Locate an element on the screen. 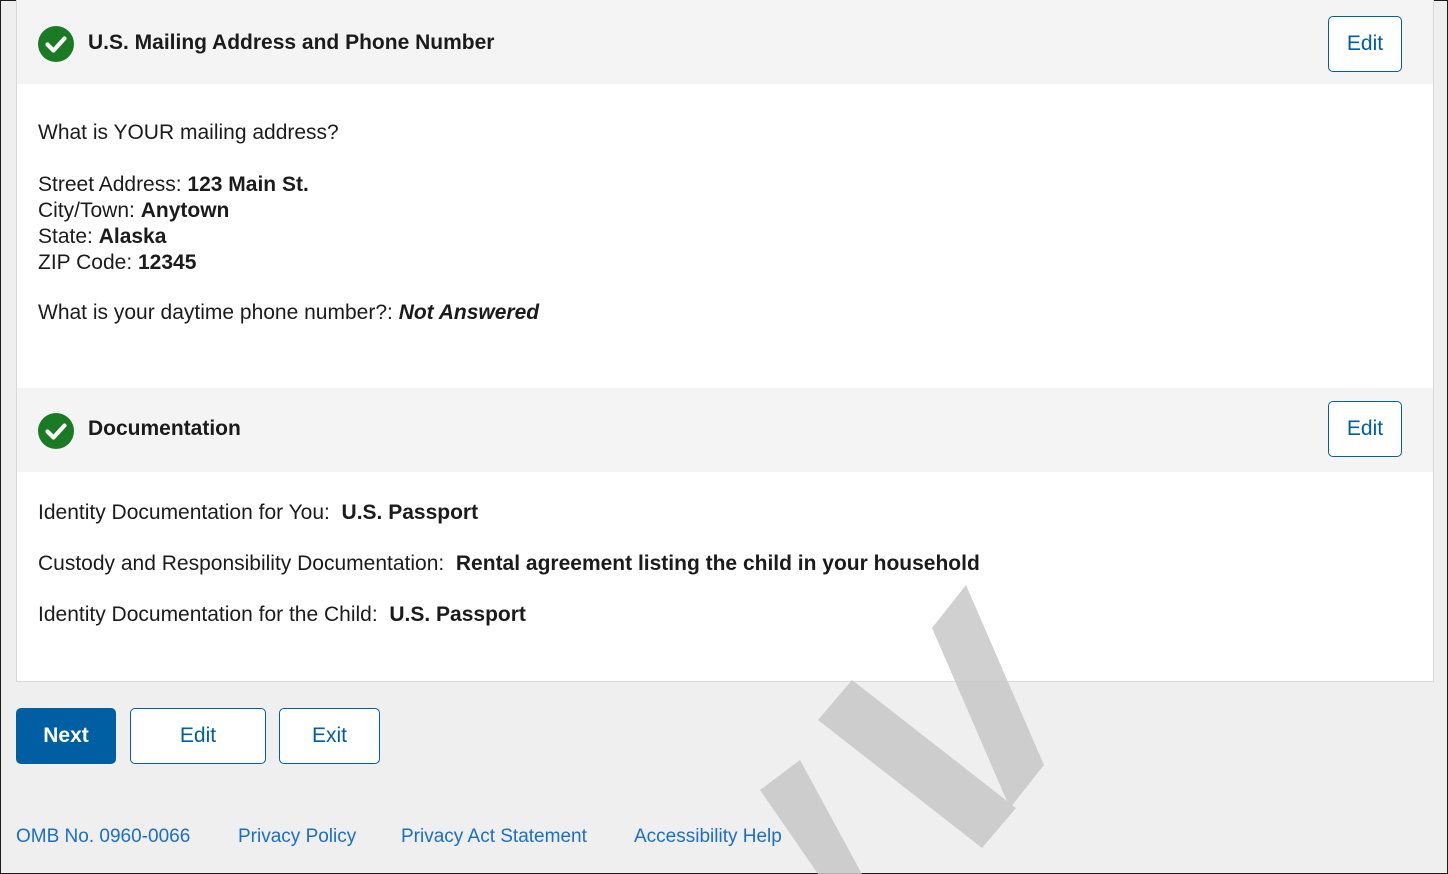 Image resolution: width=1448 pixels, height=874 pixels. mailing-section-title: U.S. Mailing Address and Phone Number is located at coordinates (291, 42).